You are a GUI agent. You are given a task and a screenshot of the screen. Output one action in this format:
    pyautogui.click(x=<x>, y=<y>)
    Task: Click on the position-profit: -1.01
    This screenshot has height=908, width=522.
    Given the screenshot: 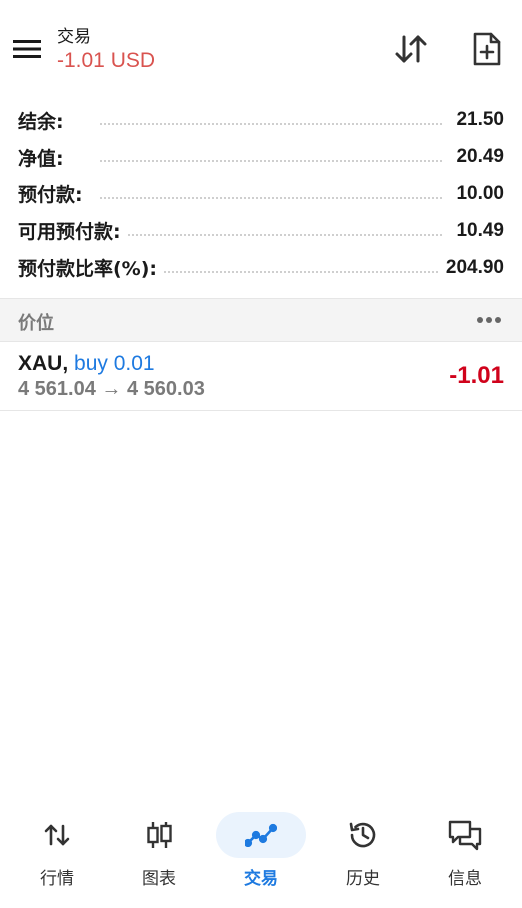 What is the action you would take?
    pyautogui.click(x=476, y=375)
    